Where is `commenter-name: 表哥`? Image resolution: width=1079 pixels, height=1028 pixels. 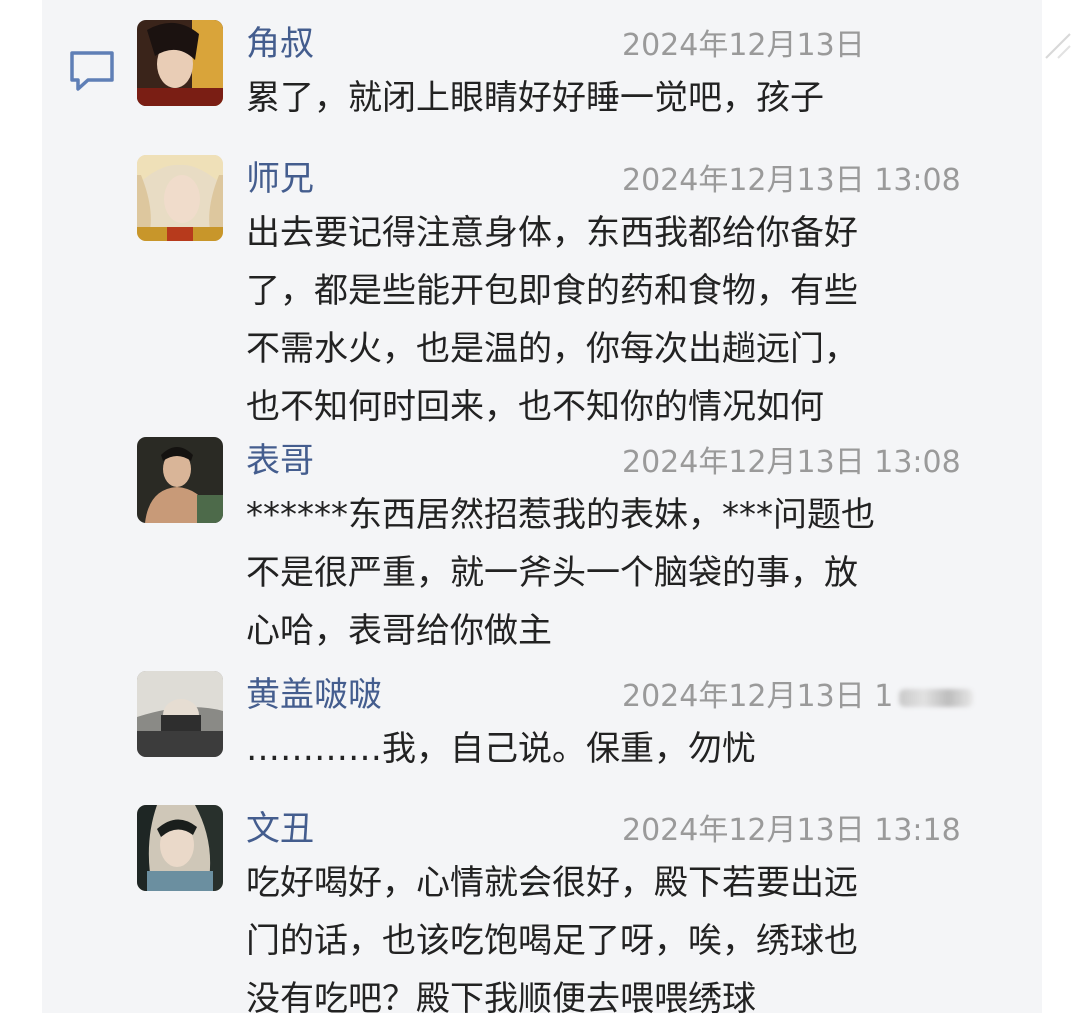 commenter-name: 表哥 is located at coordinates (280, 461).